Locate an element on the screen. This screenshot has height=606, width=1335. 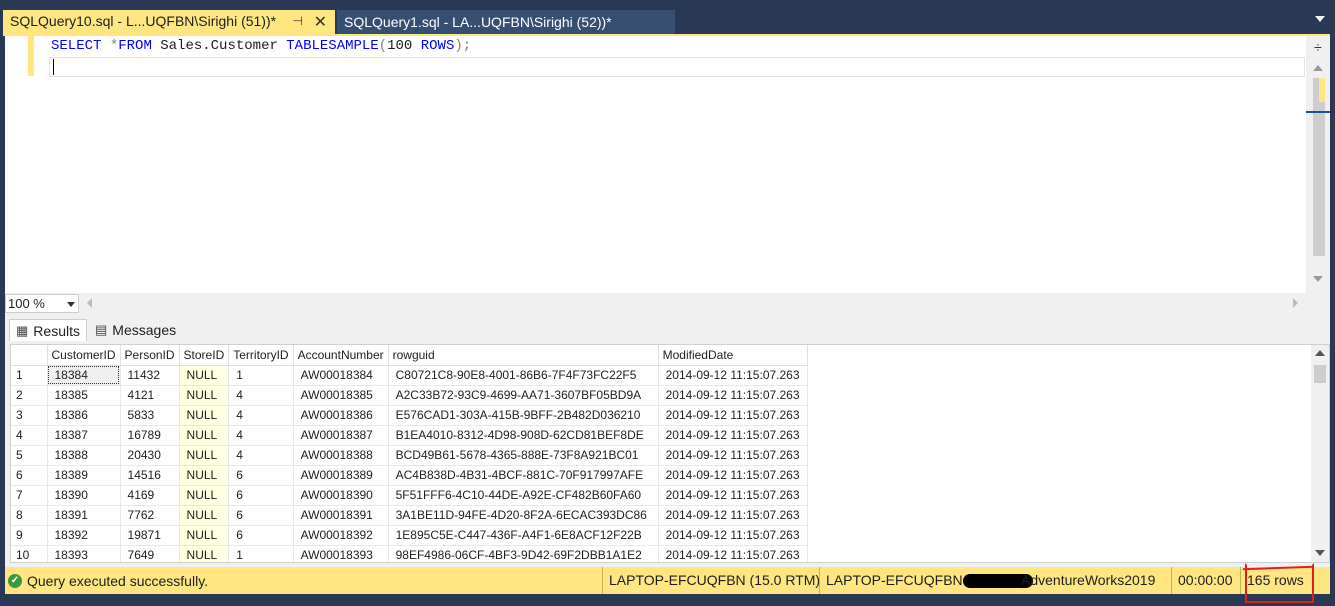
column-header: TerritoryID is located at coordinates (261, 355).